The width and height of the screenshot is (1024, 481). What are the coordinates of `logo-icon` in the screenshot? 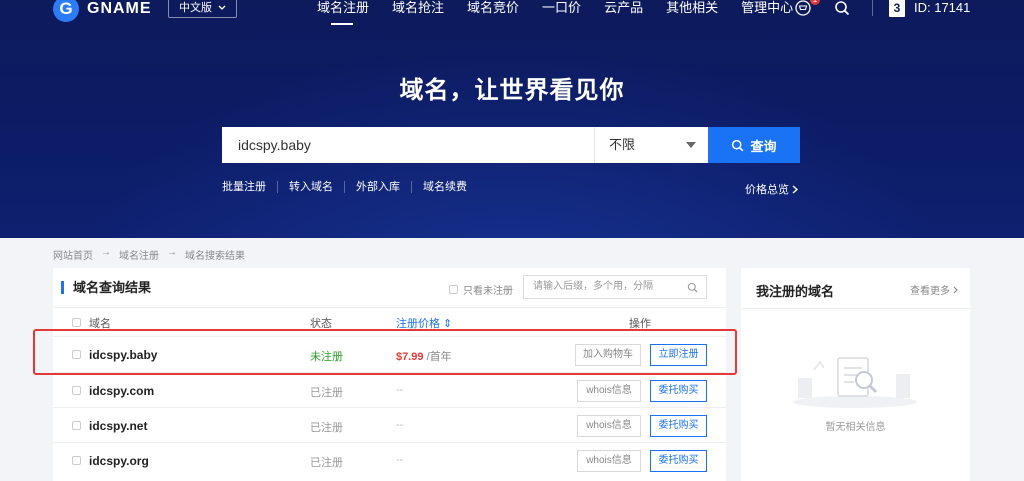 It's located at (66, 11).